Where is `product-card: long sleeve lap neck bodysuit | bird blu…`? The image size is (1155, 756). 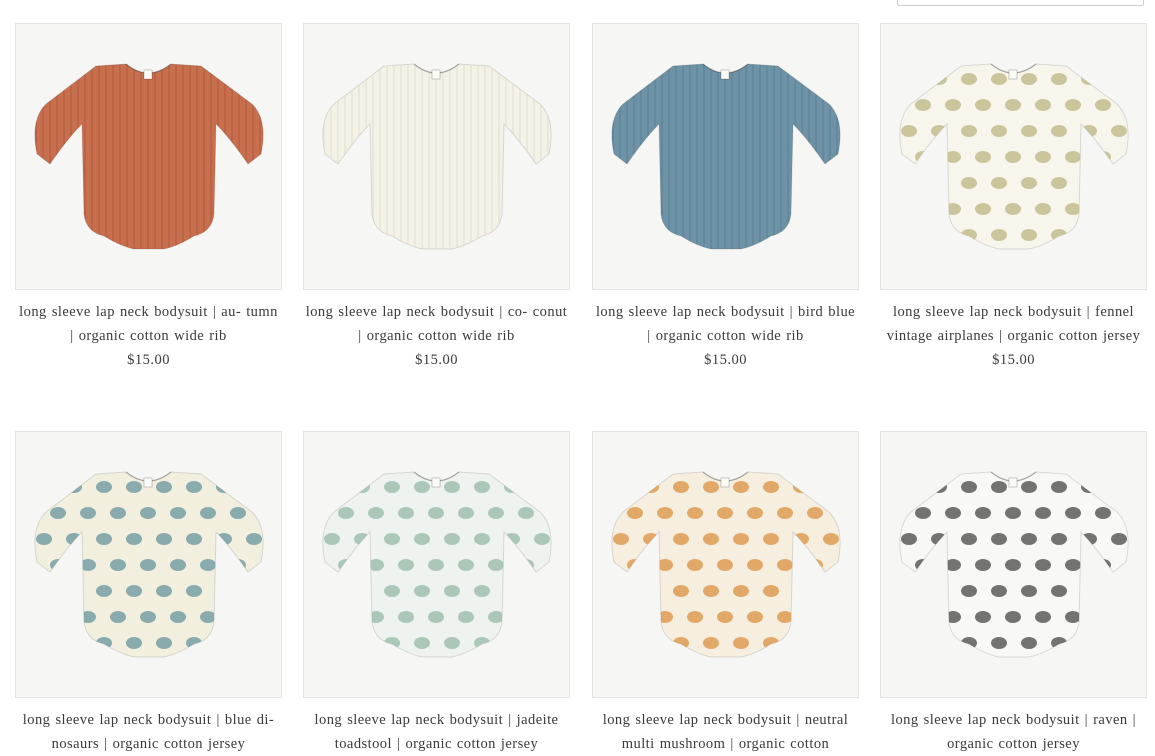
product-card: long sleeve lap neck bodysuit | bird blu… is located at coordinates (725, 197).